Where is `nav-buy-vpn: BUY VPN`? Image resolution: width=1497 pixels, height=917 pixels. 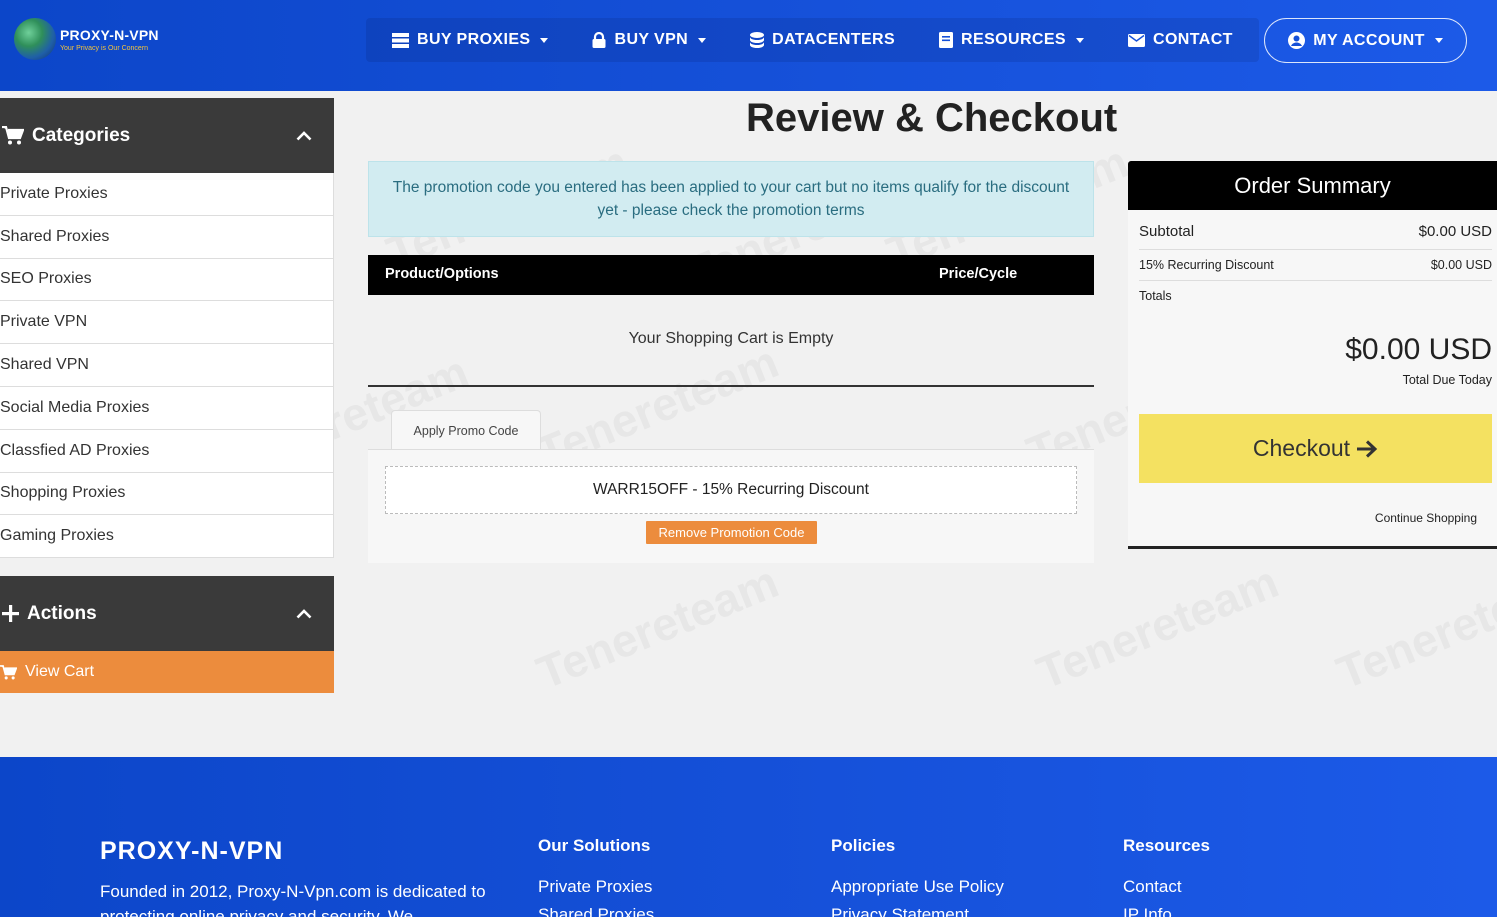 nav-buy-vpn: BUY VPN is located at coordinates (649, 40).